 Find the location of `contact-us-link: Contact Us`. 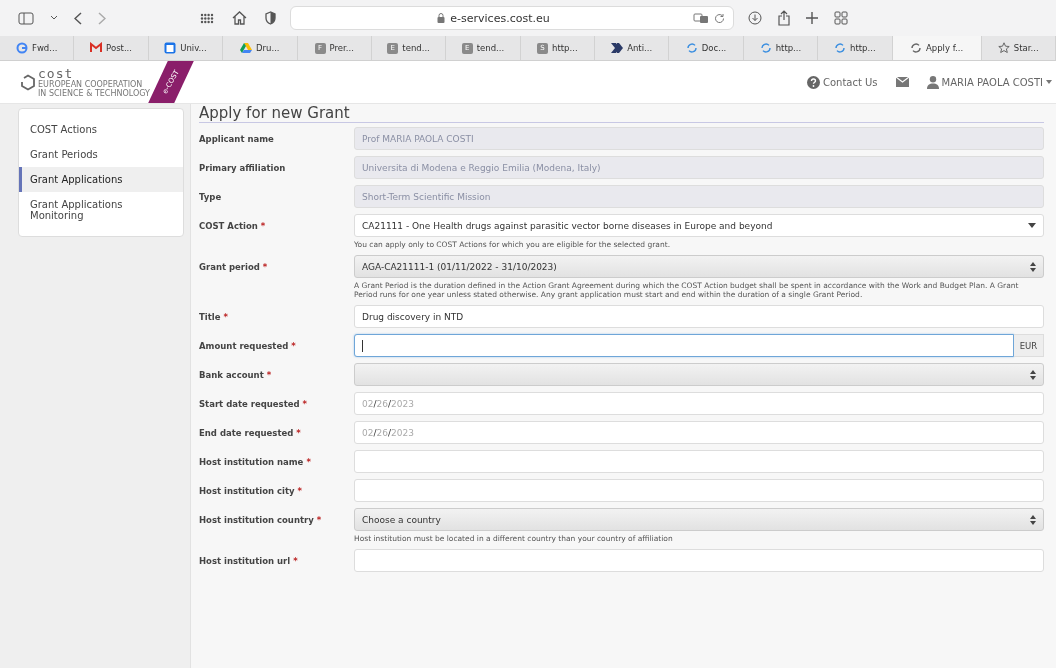

contact-us-link: Contact Us is located at coordinates (842, 82).